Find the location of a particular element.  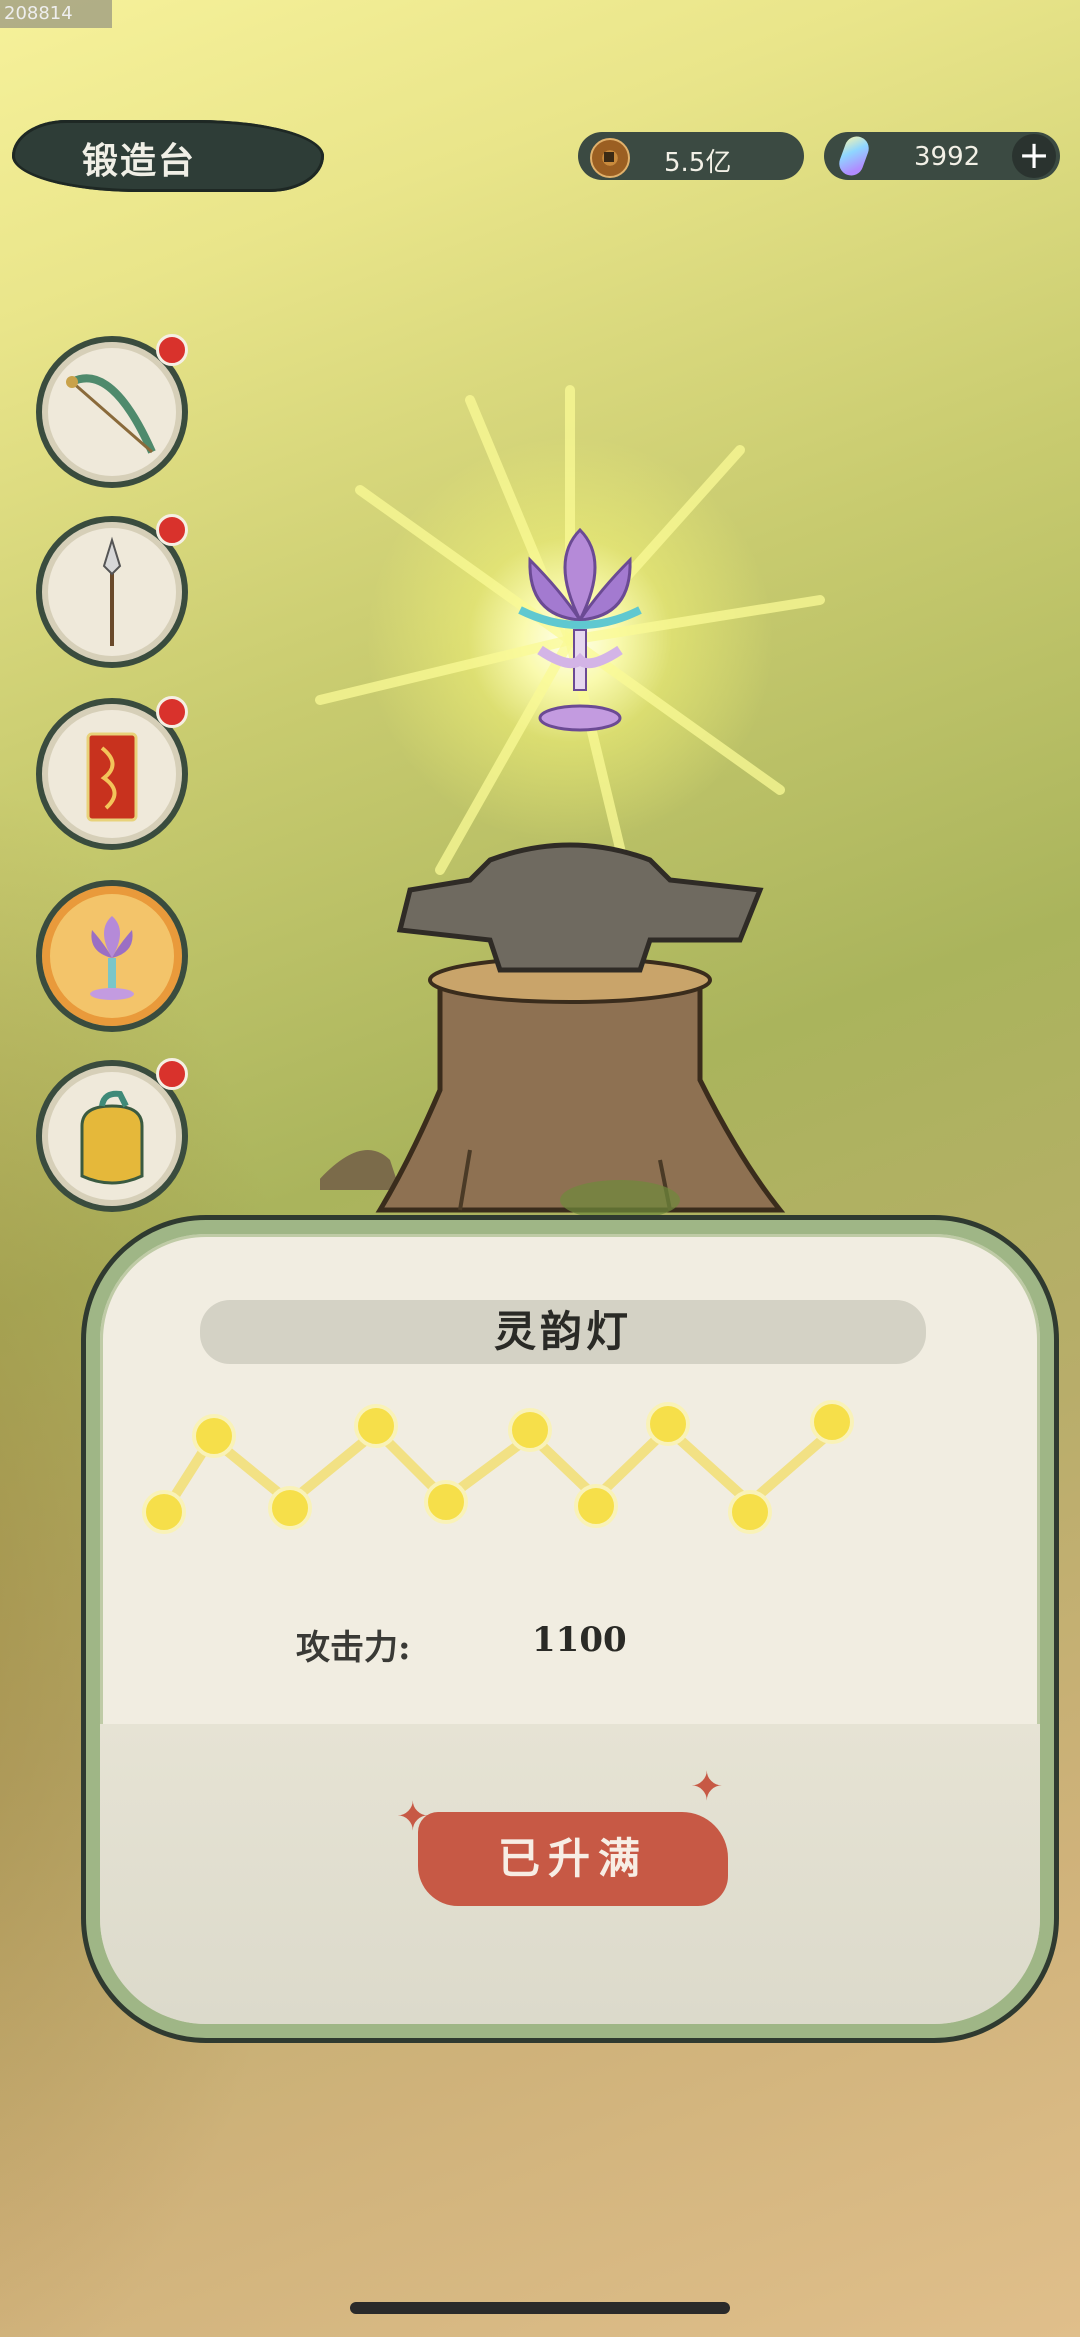

slot-jar is located at coordinates (112, 1135).